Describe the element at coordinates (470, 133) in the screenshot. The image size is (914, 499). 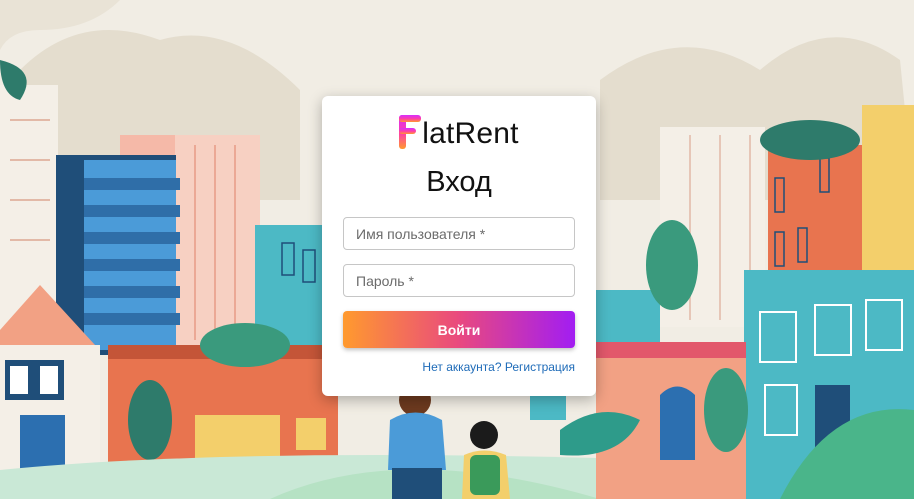
I see `brand-name: latRent` at that location.